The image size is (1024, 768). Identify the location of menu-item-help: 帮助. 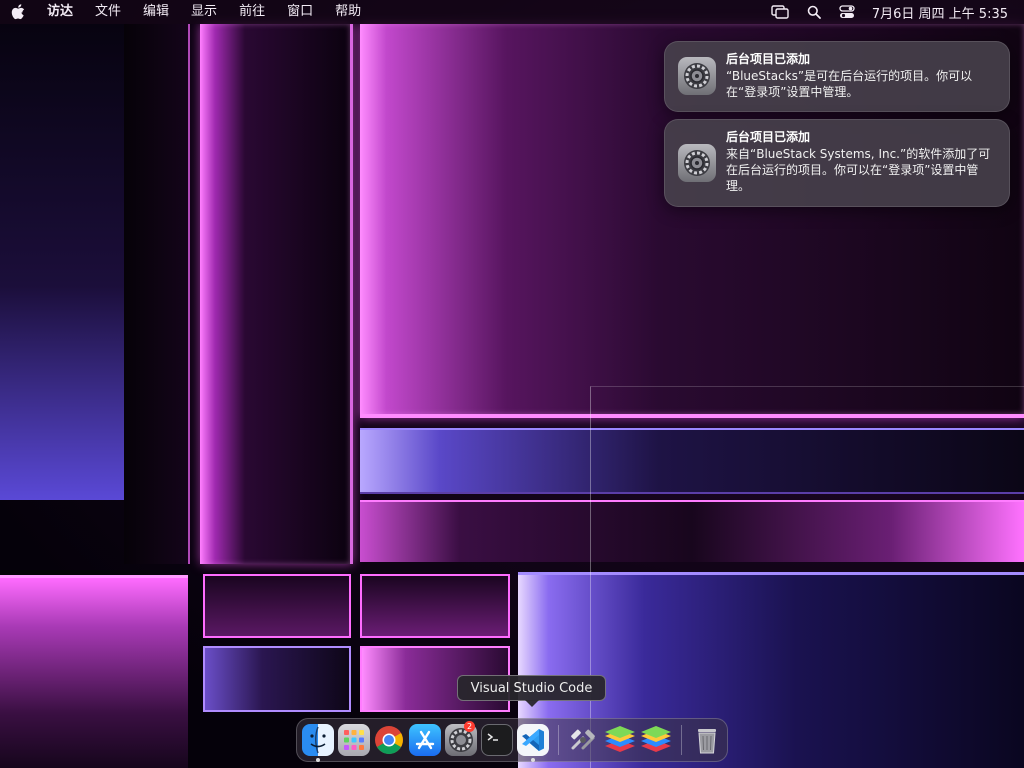
(348, 12).